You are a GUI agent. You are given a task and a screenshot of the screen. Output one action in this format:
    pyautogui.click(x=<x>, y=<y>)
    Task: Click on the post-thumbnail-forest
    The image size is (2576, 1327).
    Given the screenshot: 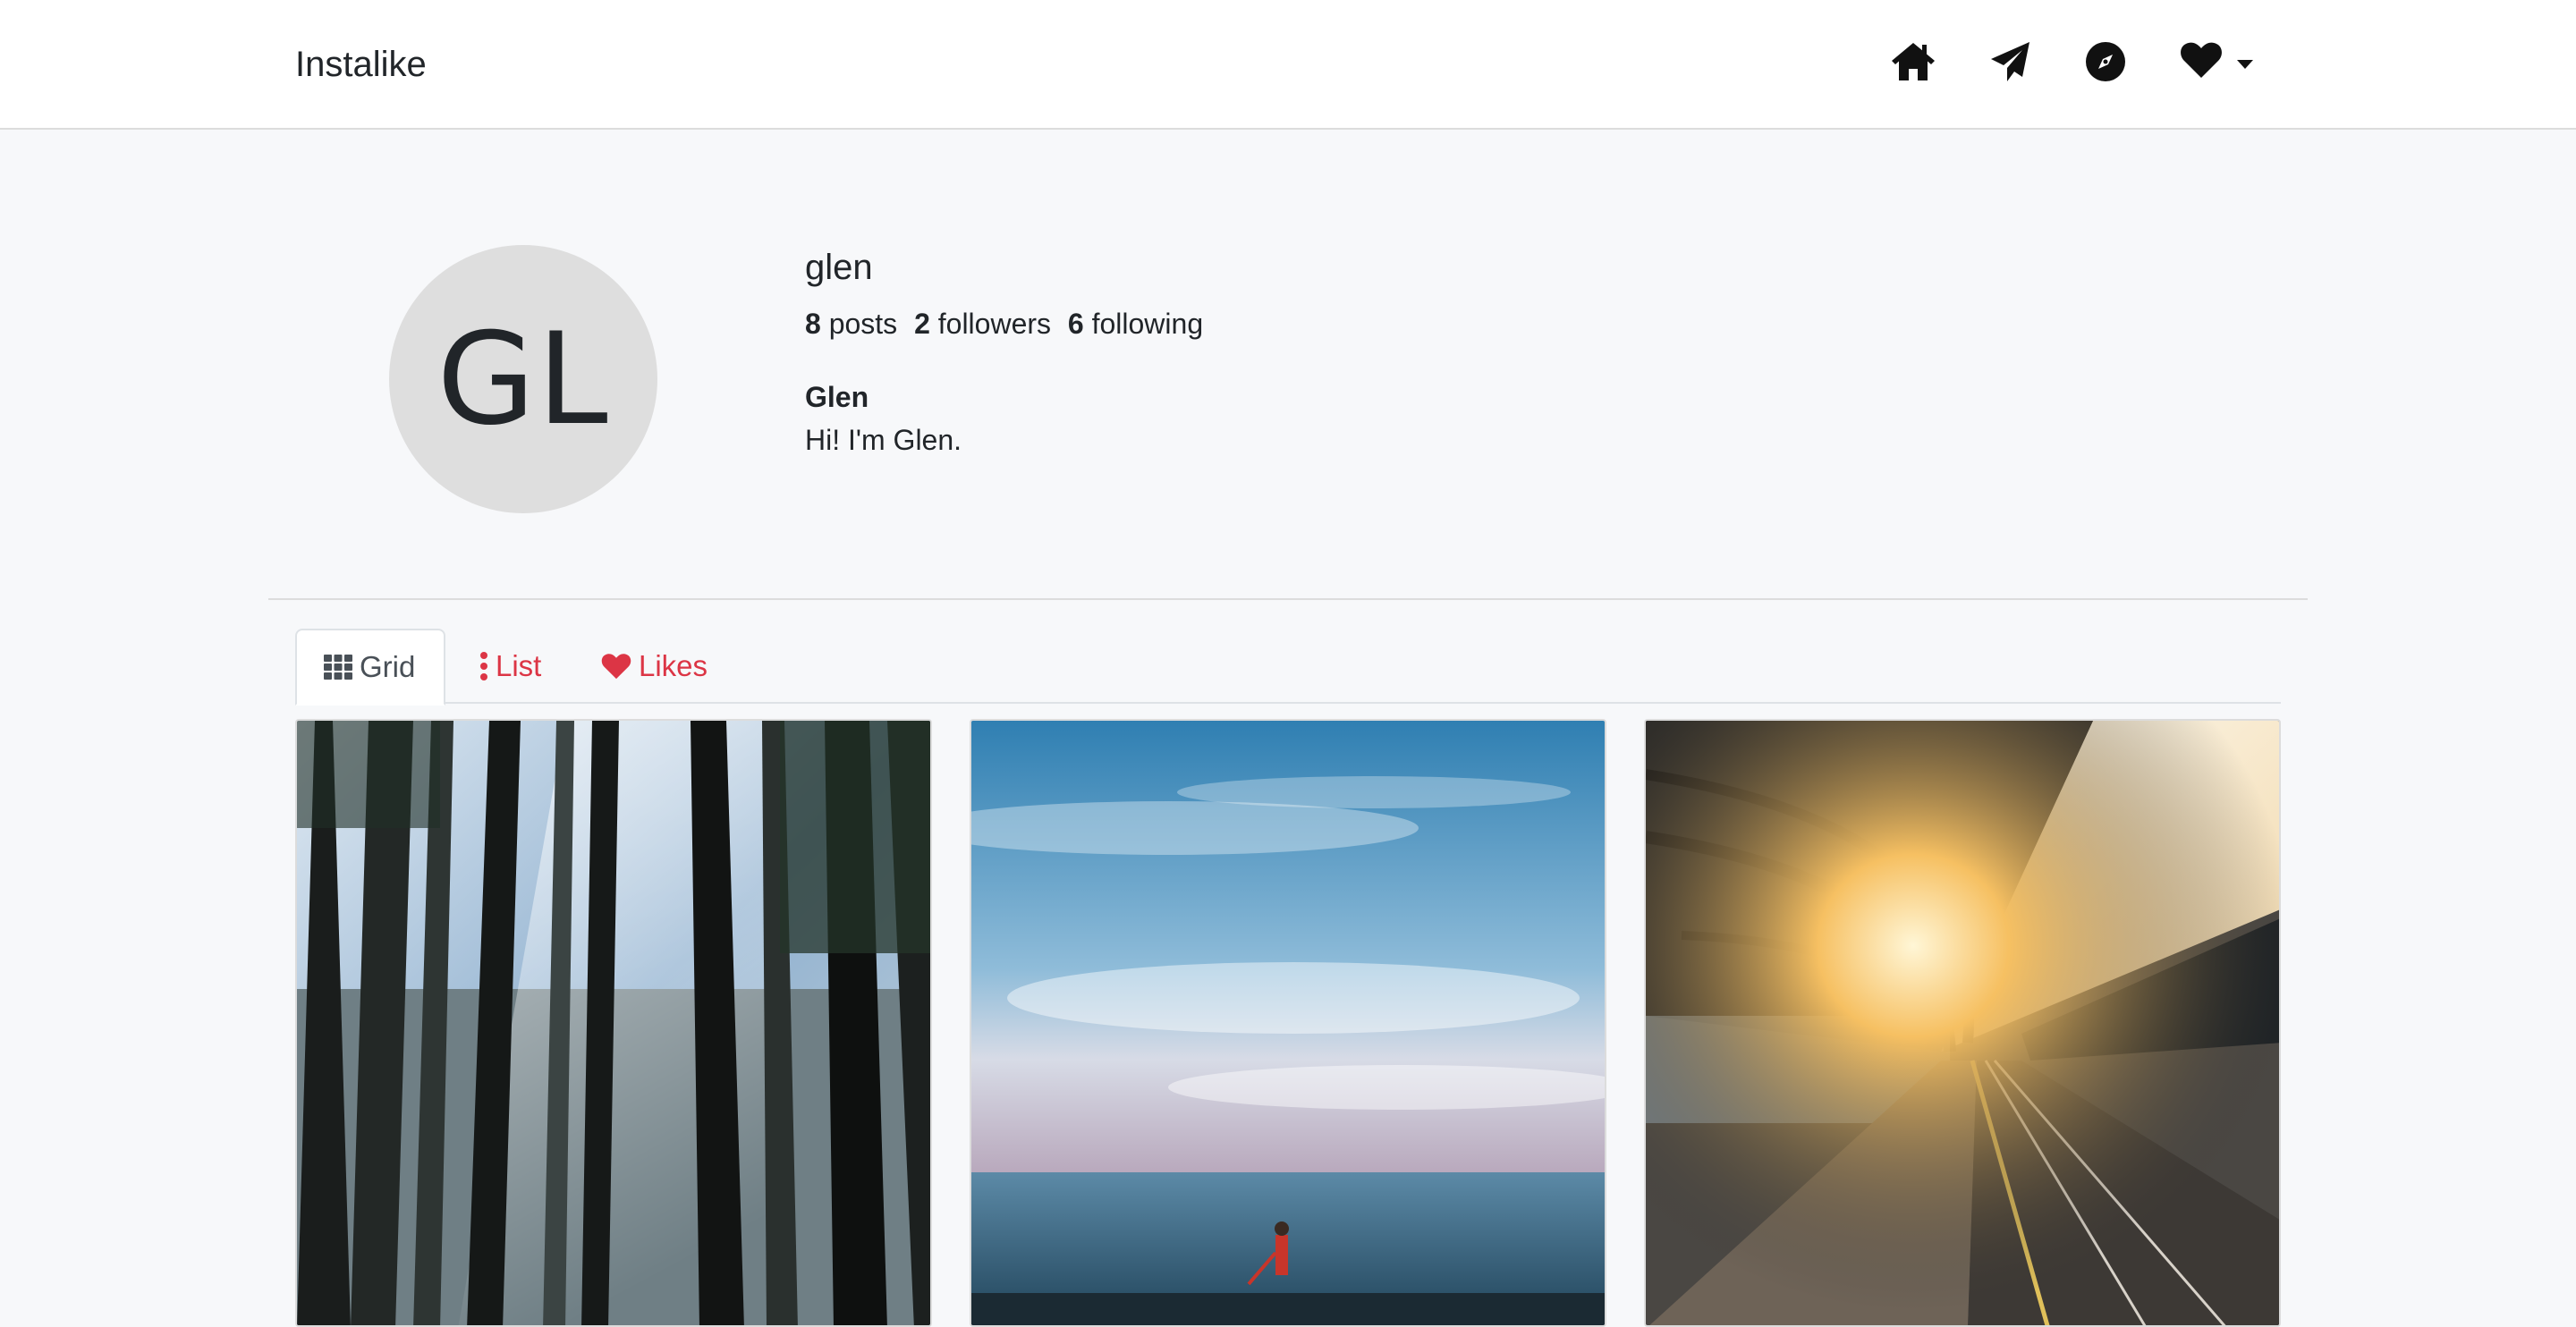 What is the action you would take?
    pyautogui.click(x=613, y=1023)
    